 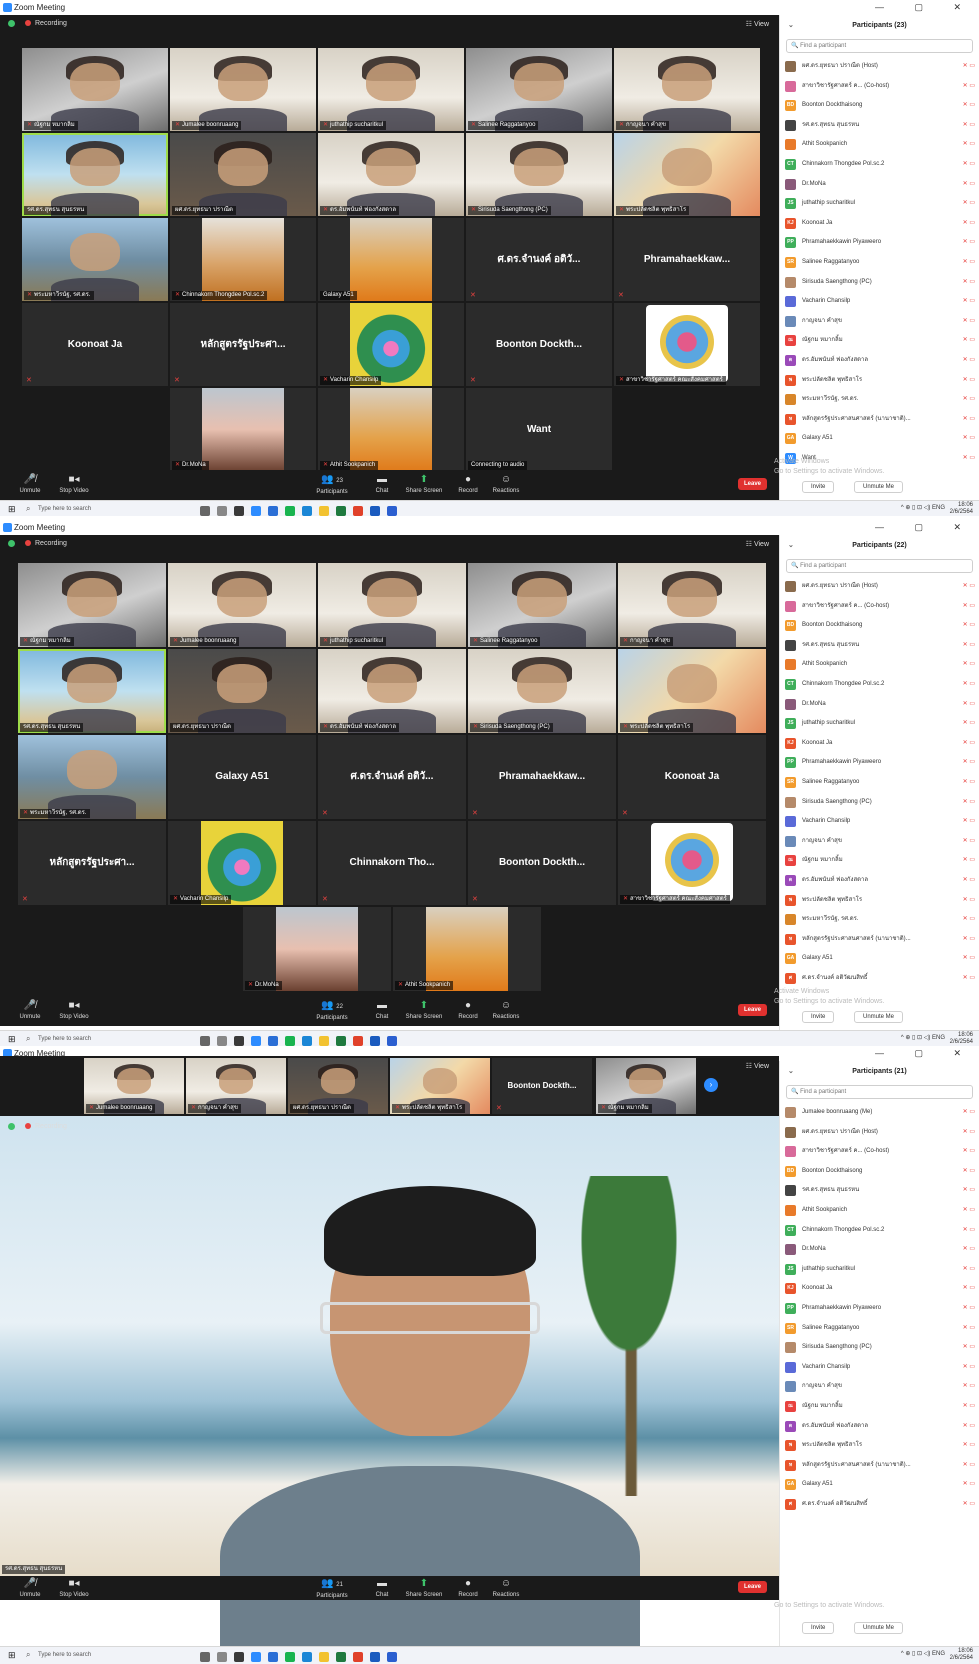 What do you see at coordinates (243, 89) in the screenshot?
I see `video-tile: ✕ Jumalee boonruaang` at bounding box center [243, 89].